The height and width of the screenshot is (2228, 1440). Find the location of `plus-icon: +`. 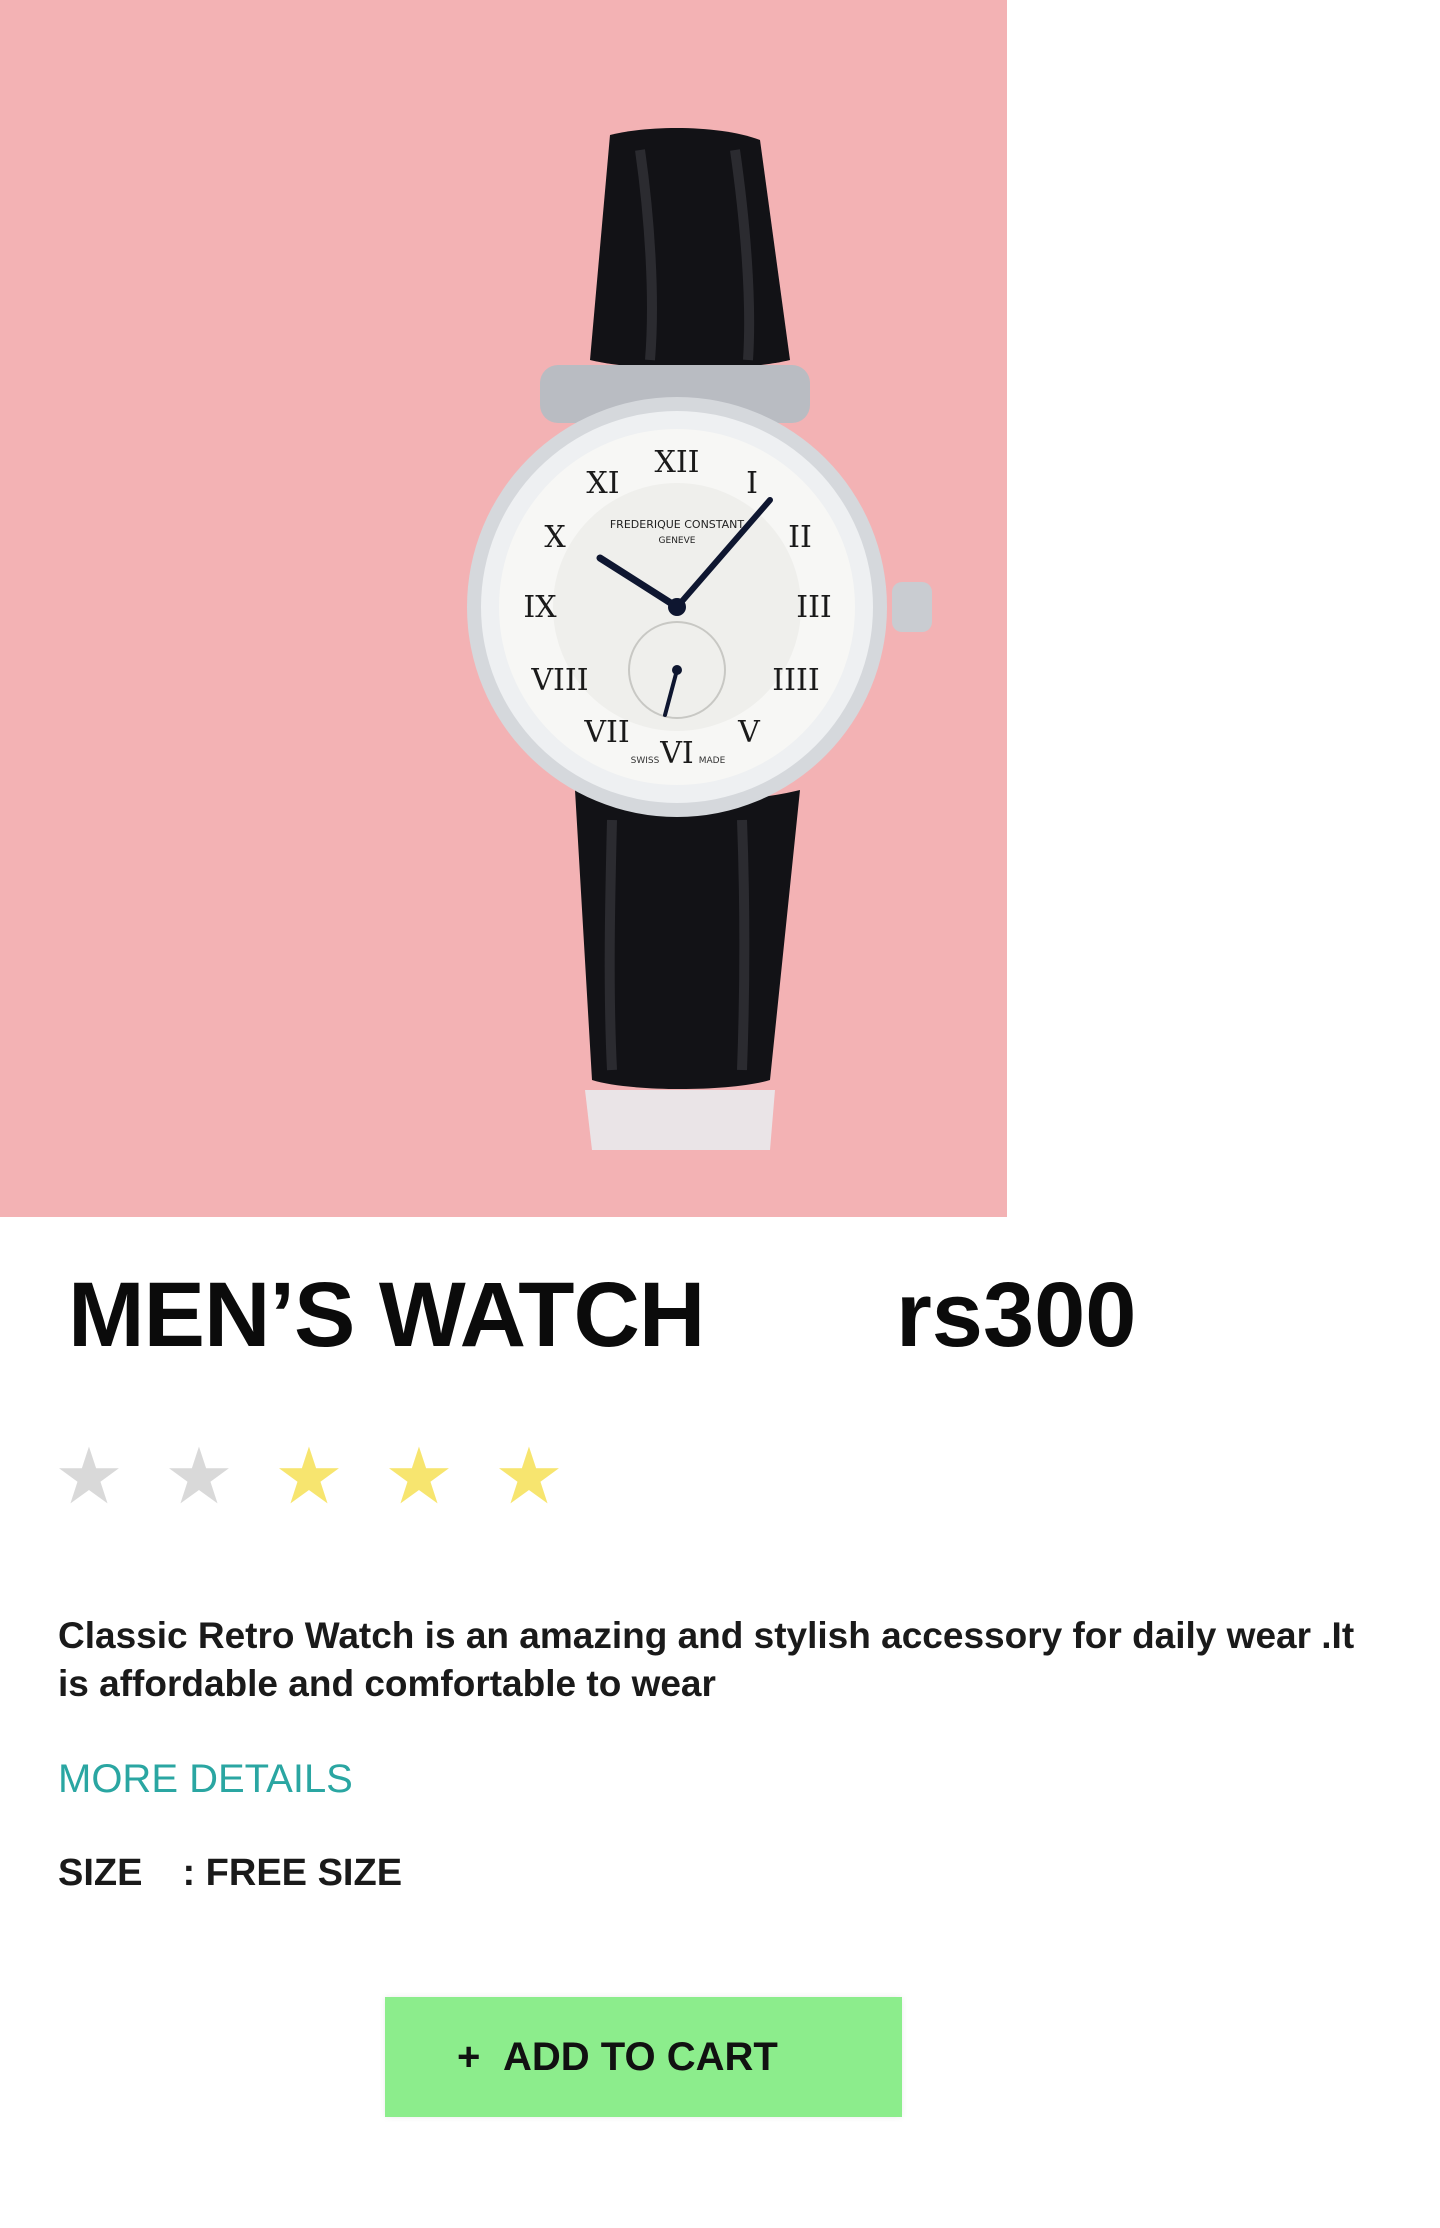

plus-icon: + is located at coordinates (469, 2056).